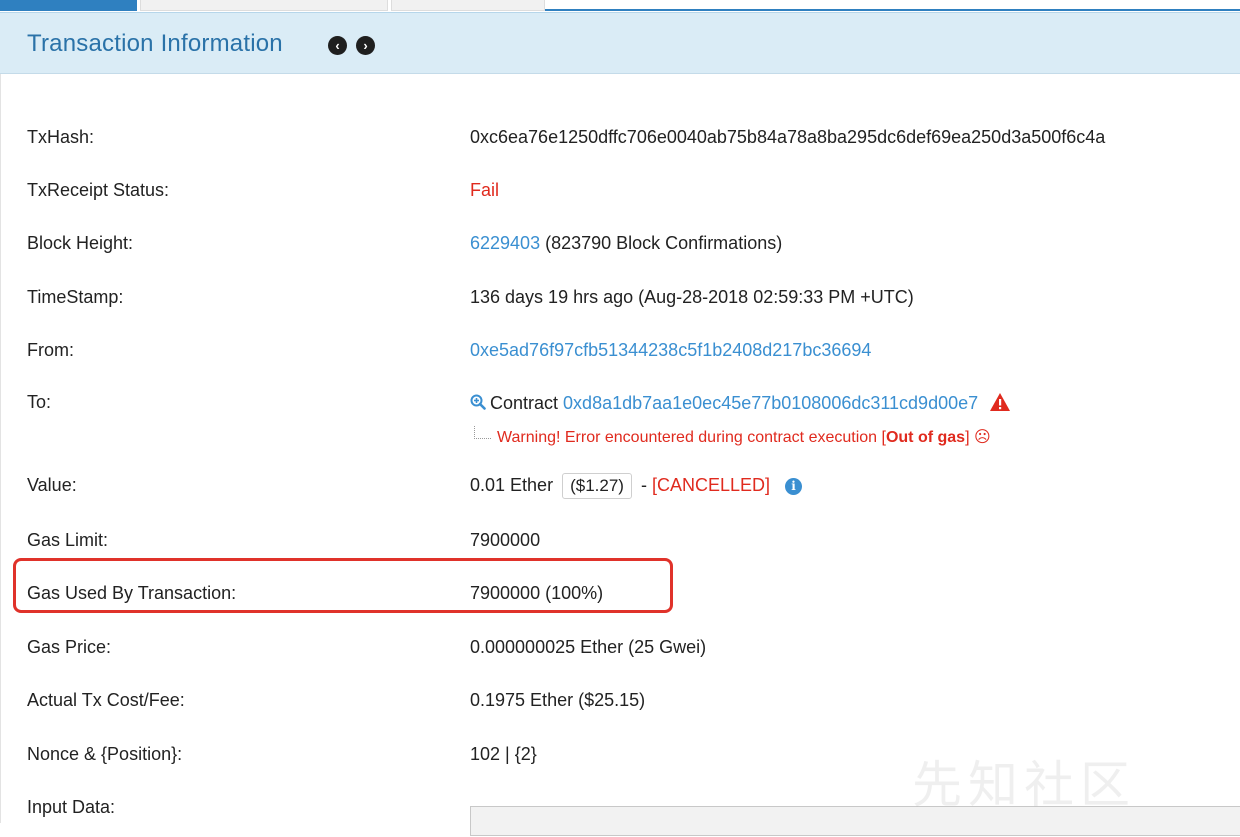 Image resolution: width=1240 pixels, height=837 pixels. What do you see at coordinates (512, 485) in the screenshot?
I see `value-amount: 0.01 Ether` at bounding box center [512, 485].